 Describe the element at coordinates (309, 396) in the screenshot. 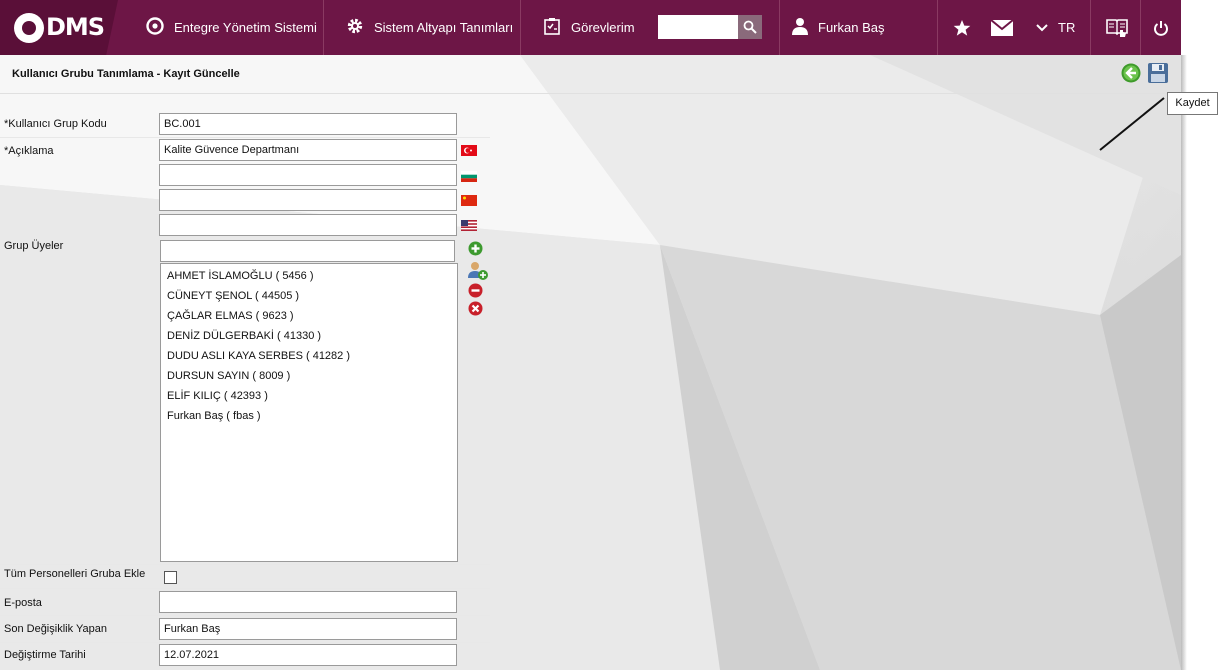

I see `list-item: ELİF KILIÇ ( 42393 )` at that location.